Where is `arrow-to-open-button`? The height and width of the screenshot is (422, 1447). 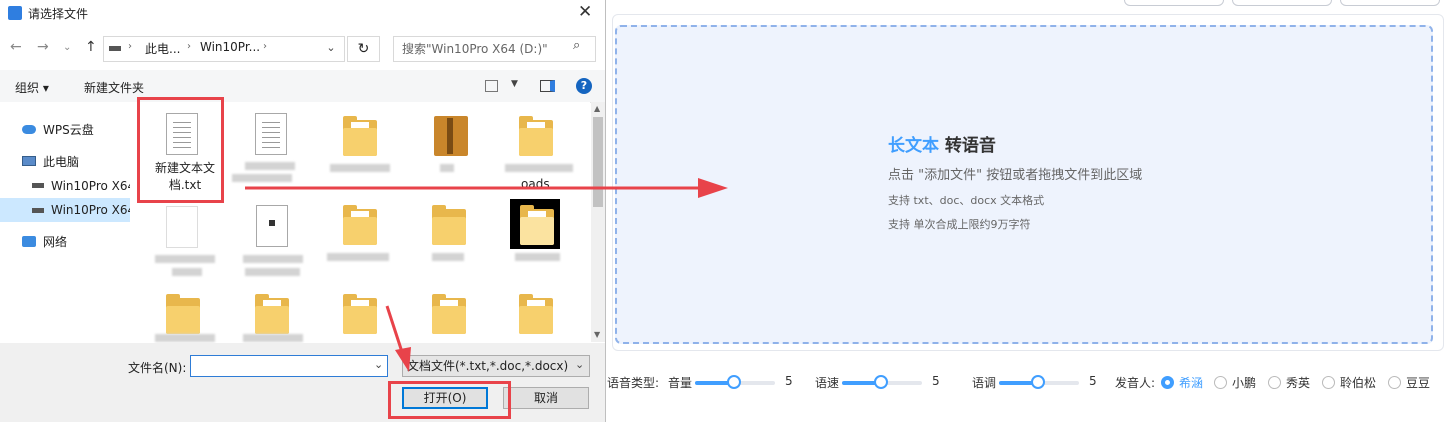
arrow-to-open-button is located at coordinates (398, 338).